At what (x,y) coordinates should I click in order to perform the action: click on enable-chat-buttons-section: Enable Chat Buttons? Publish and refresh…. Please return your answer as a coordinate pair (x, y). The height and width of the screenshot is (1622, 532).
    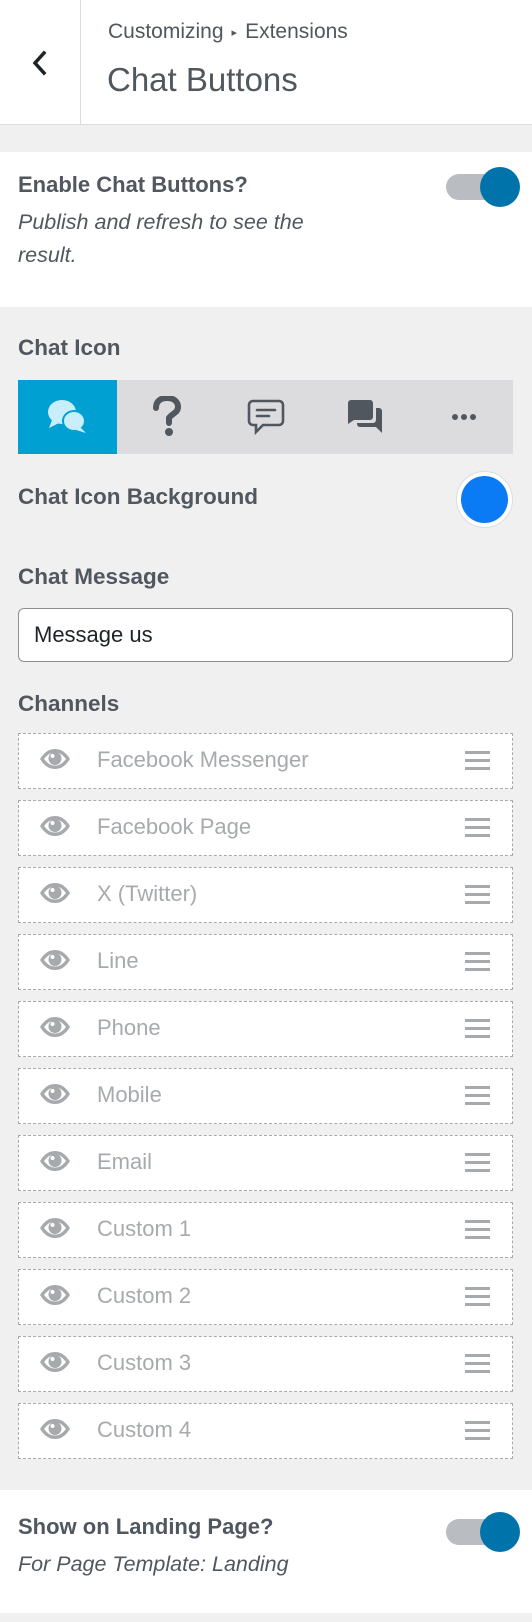
    Looking at the image, I should click on (266, 229).